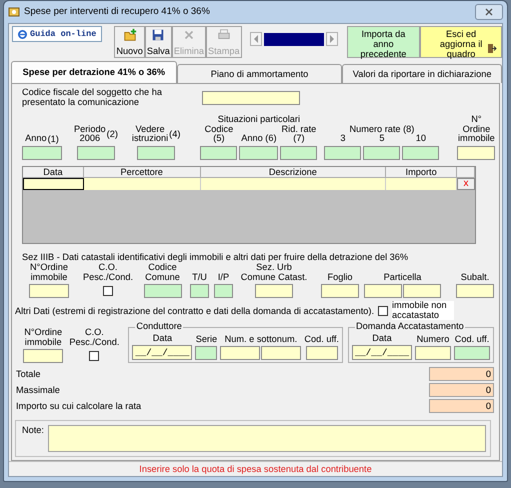  Describe the element at coordinates (294, 39) in the screenshot. I see `record-navigator` at that location.